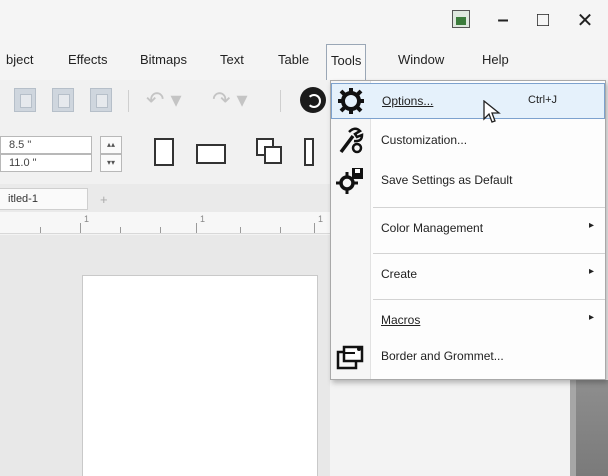 The height and width of the screenshot is (476, 608). Describe the element at coordinates (25, 100) in the screenshot. I see `copy-icon` at that location.